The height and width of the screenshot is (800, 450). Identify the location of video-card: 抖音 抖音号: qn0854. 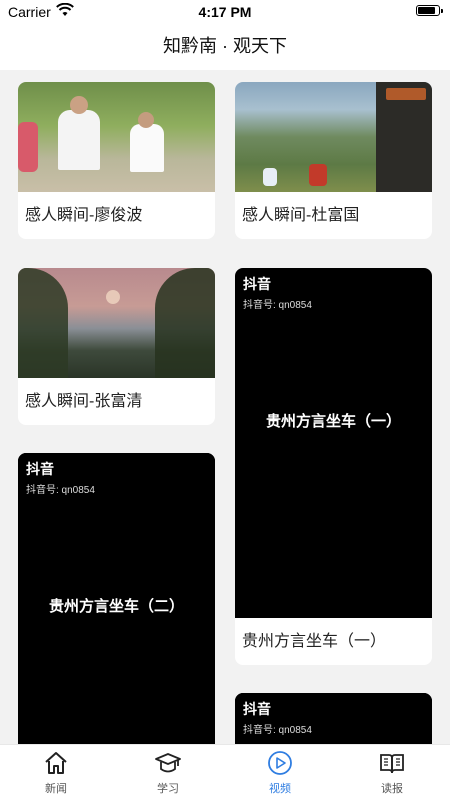
(333, 719).